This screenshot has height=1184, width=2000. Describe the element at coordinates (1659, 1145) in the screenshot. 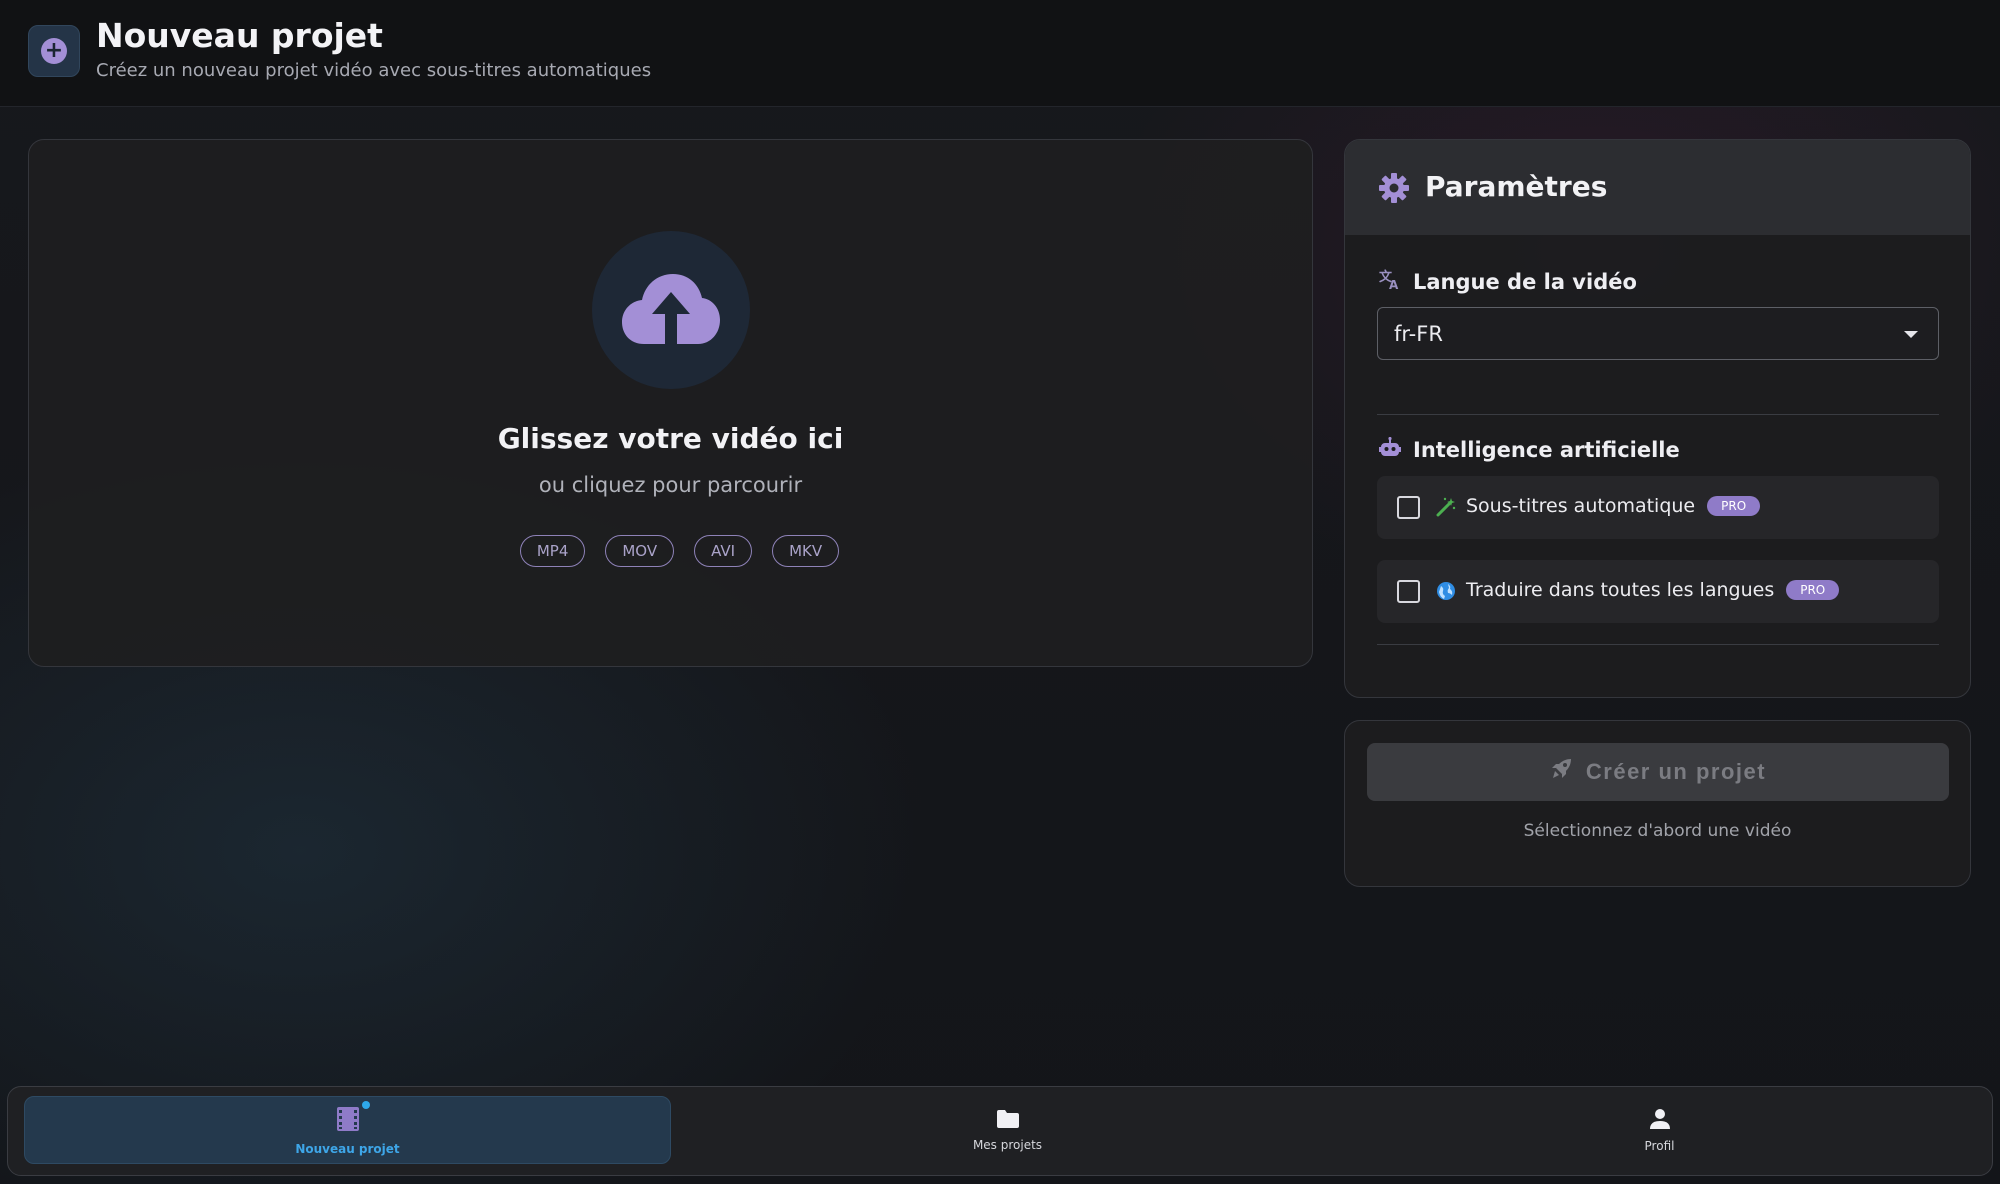

I see `nav-label-profile: Profil` at that location.